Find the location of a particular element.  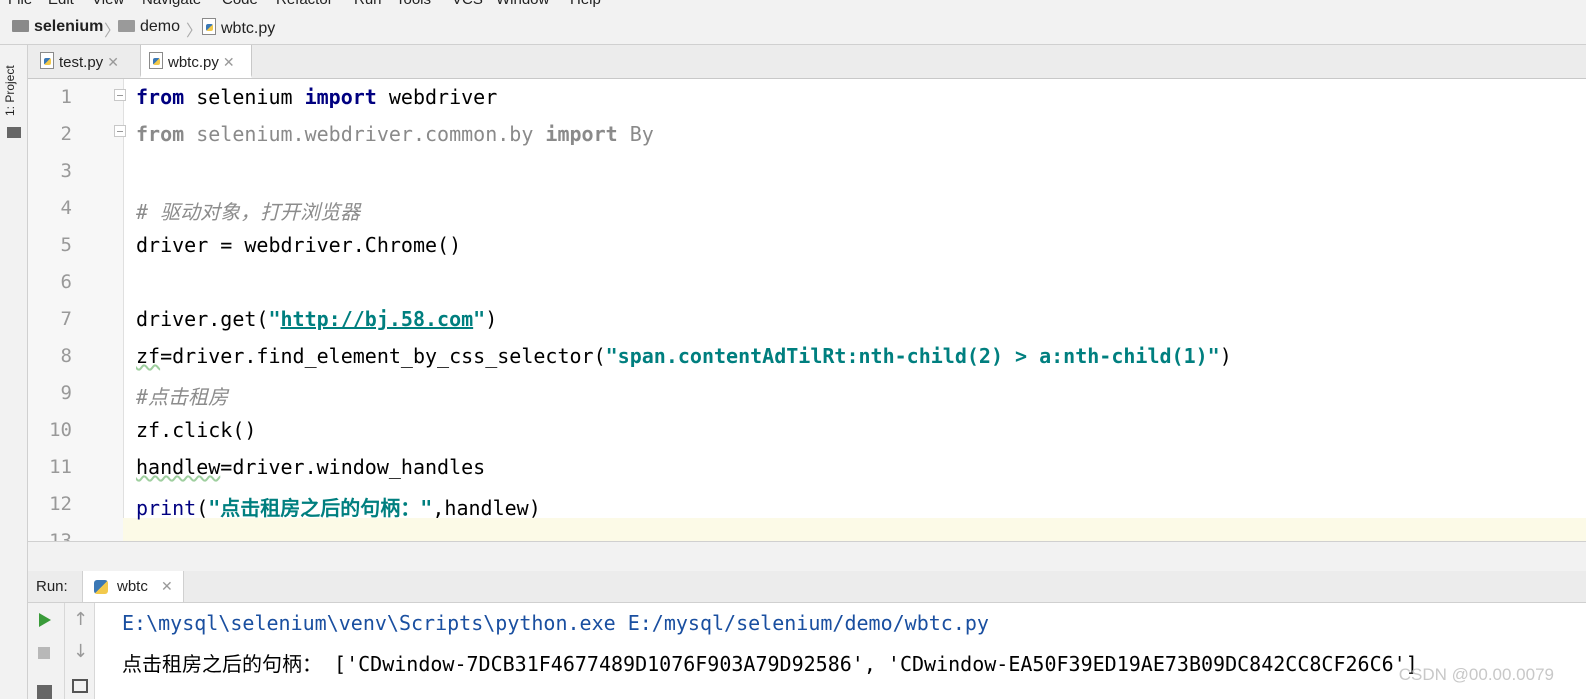

run-label: Run: is located at coordinates (52, 586).